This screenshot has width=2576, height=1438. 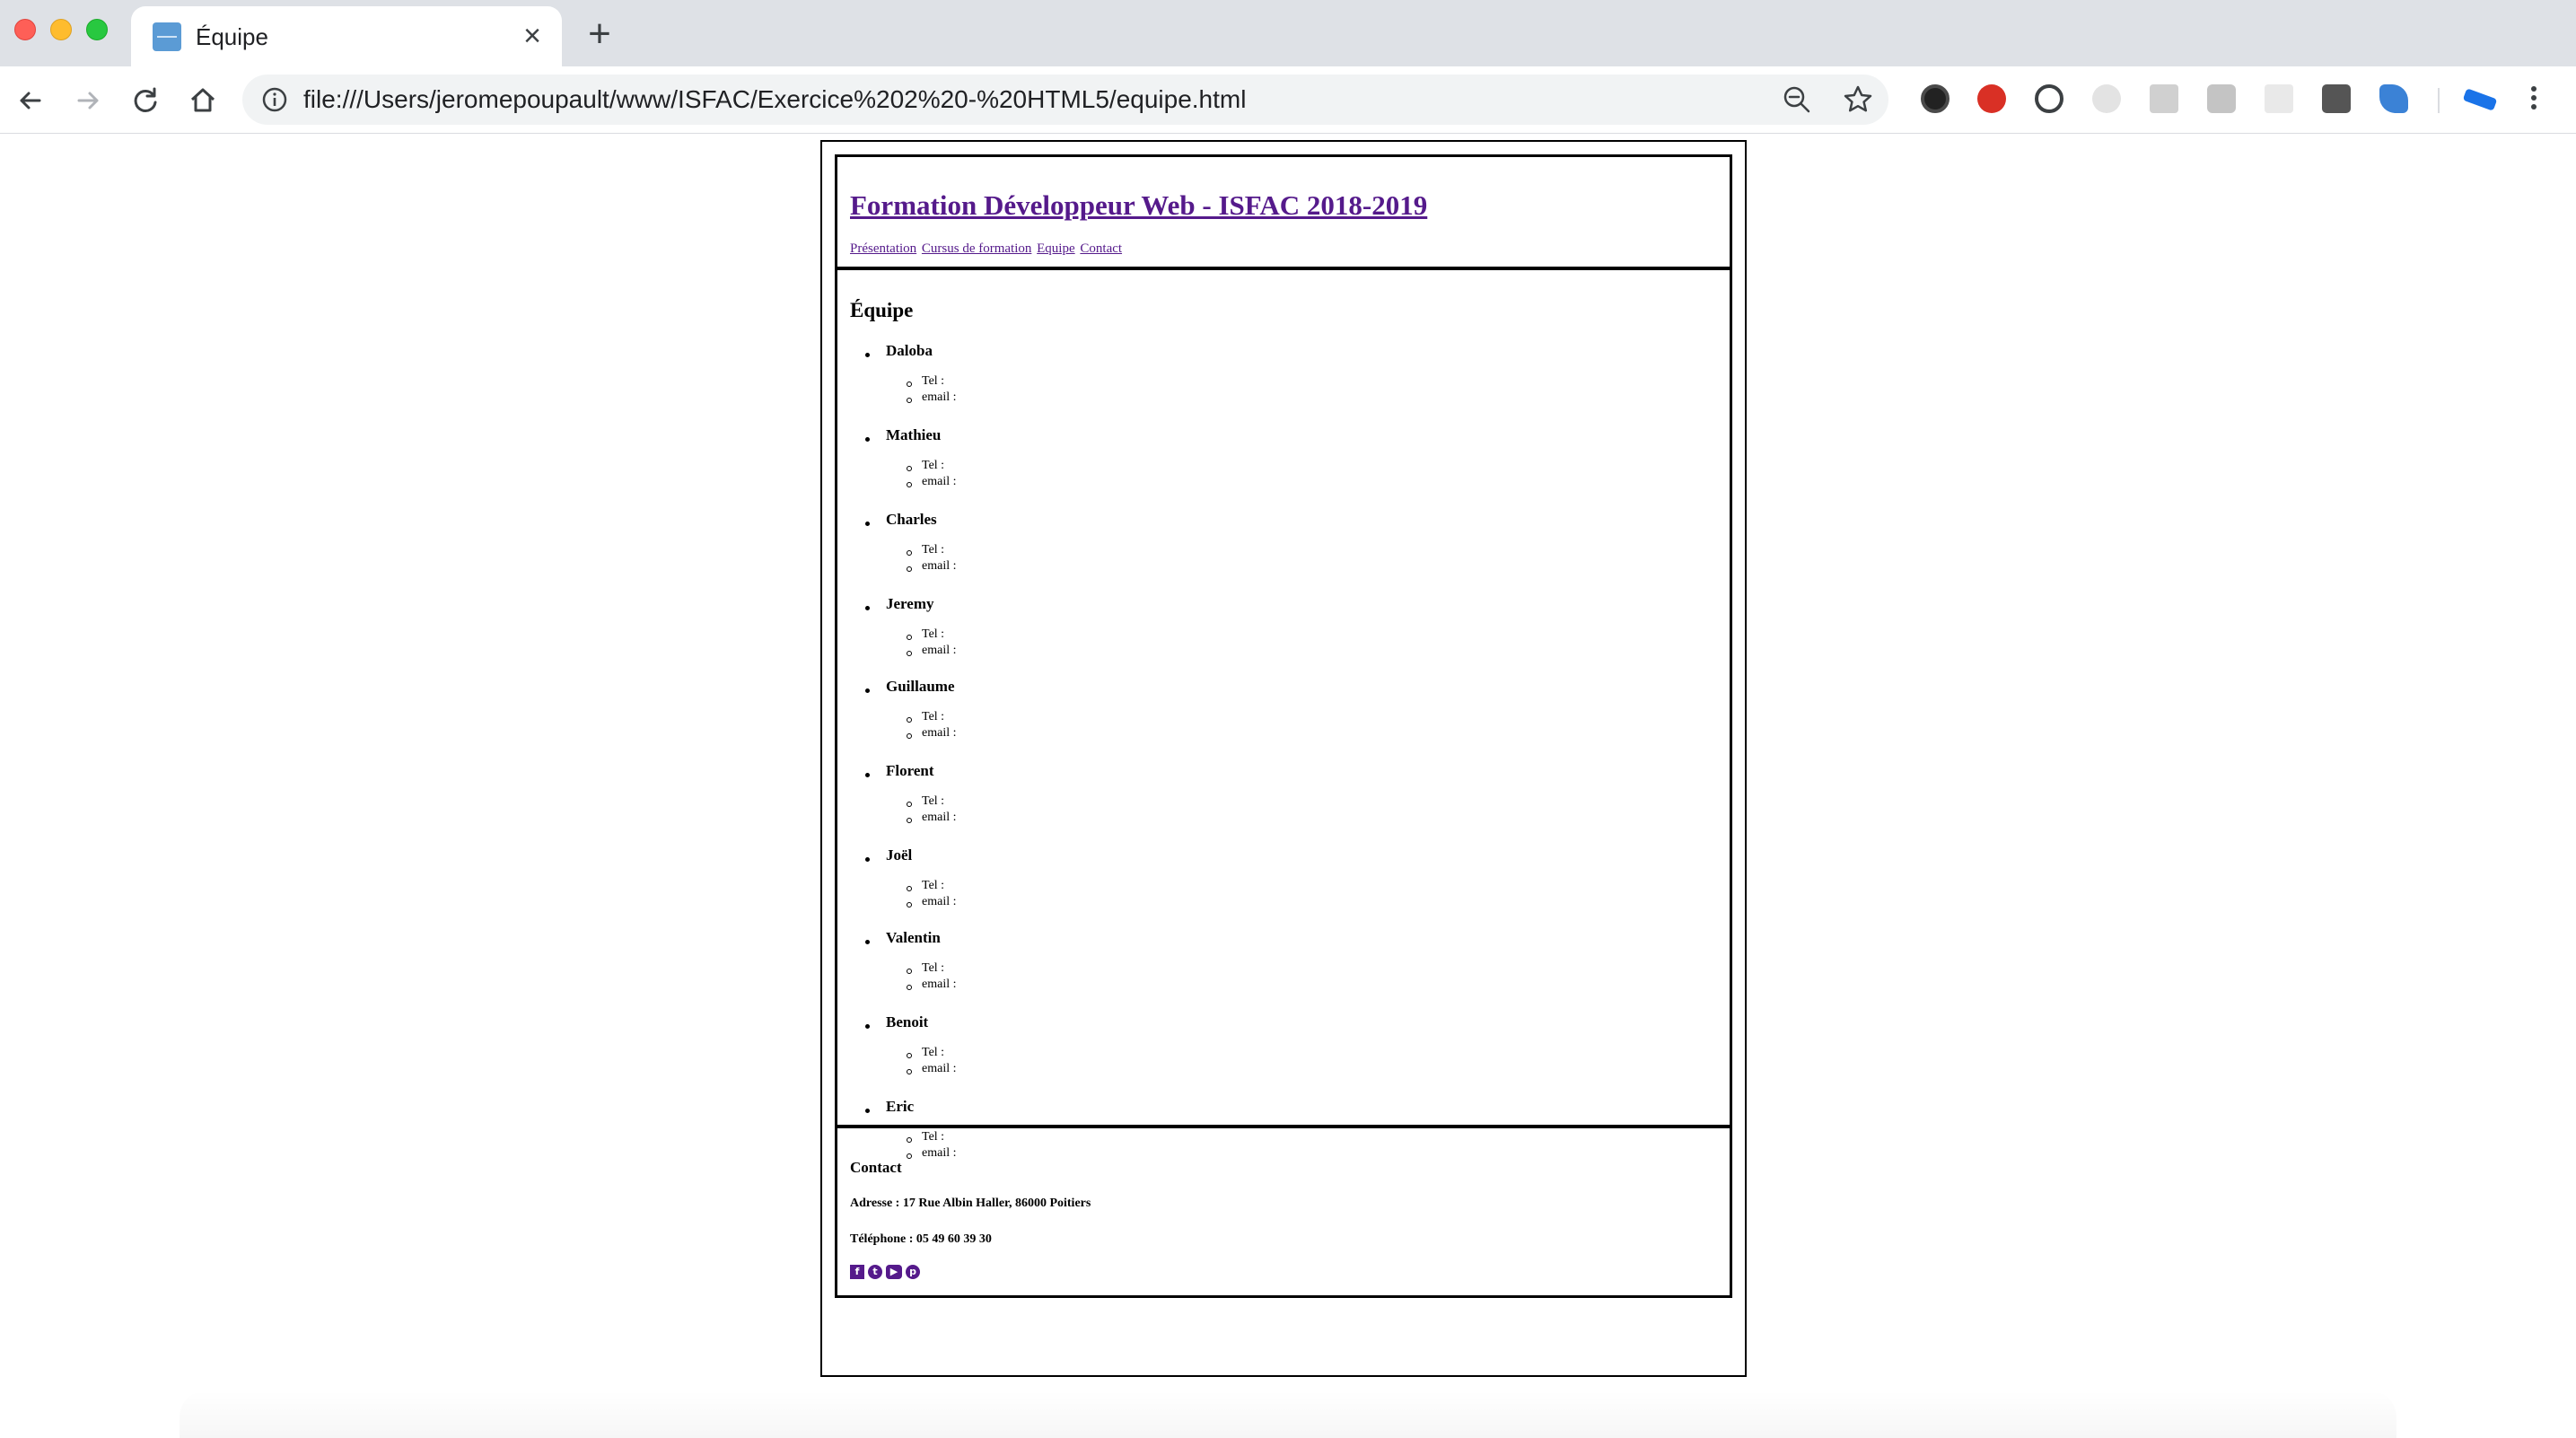 What do you see at coordinates (2439, 100) in the screenshot?
I see `toolbar-divider` at bounding box center [2439, 100].